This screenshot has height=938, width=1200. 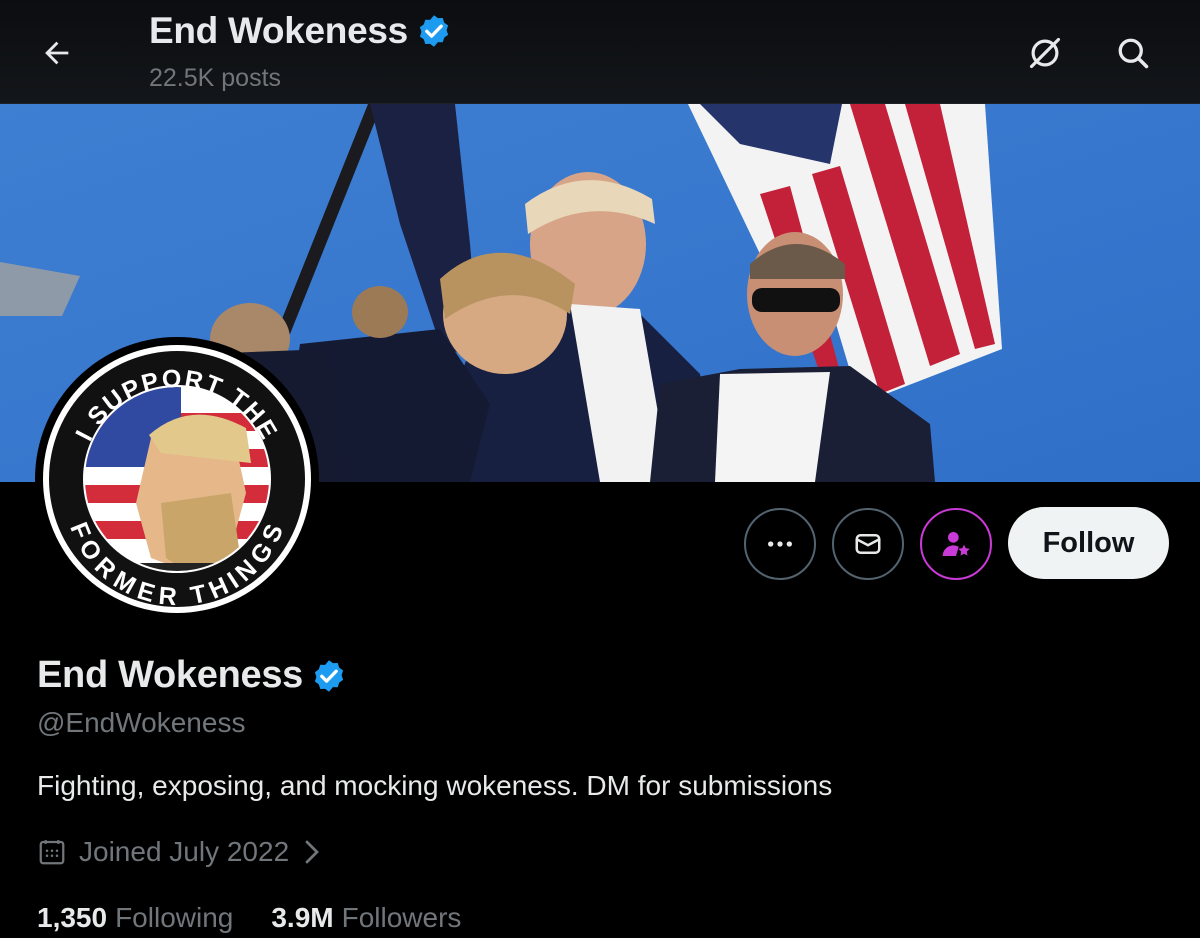 I want to click on search-button, so click(x=1133, y=53).